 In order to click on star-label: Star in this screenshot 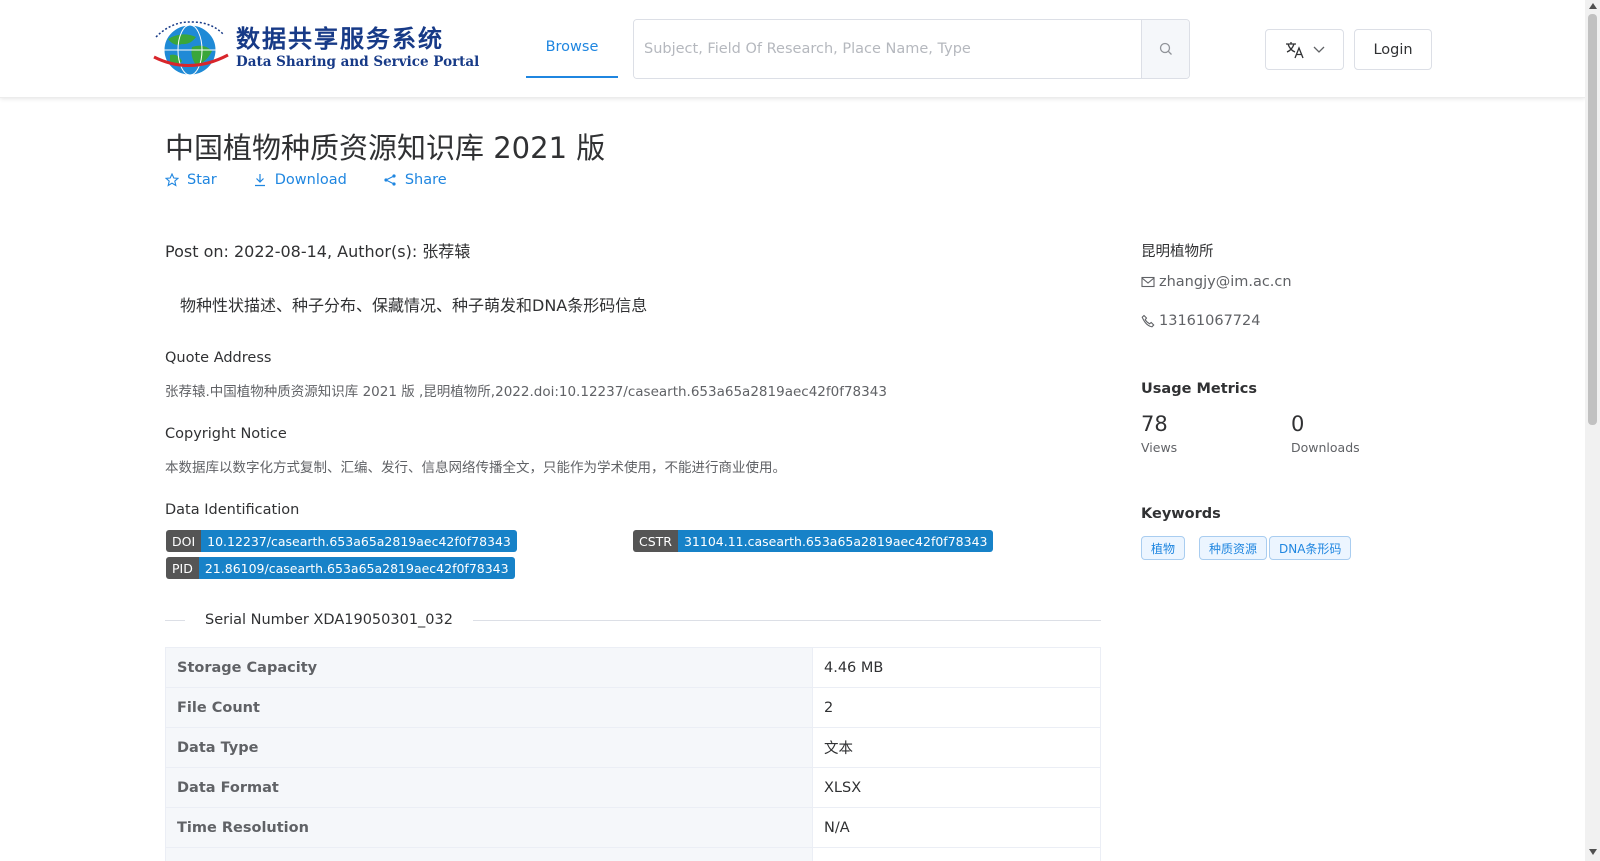, I will do `click(202, 180)`.